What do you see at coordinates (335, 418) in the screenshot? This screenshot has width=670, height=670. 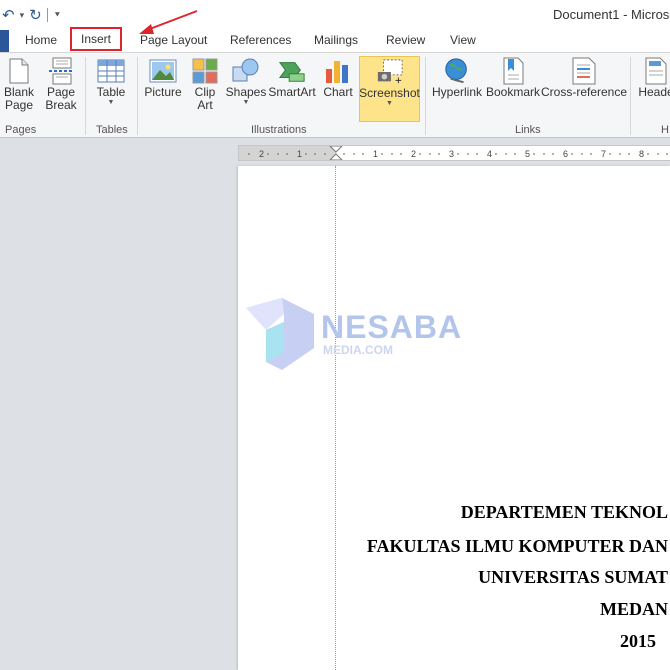 I see `left-margin-guide` at bounding box center [335, 418].